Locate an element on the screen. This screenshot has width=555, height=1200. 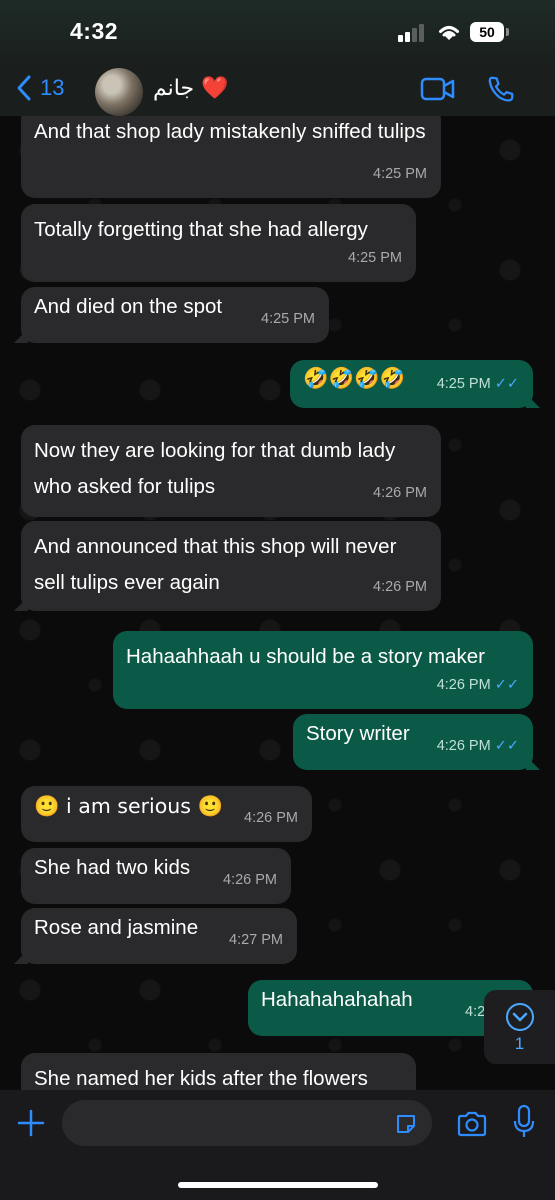
message-bubble-outgoing: Story writer 4:26 PM ✓✓ is located at coordinates (416, 742).